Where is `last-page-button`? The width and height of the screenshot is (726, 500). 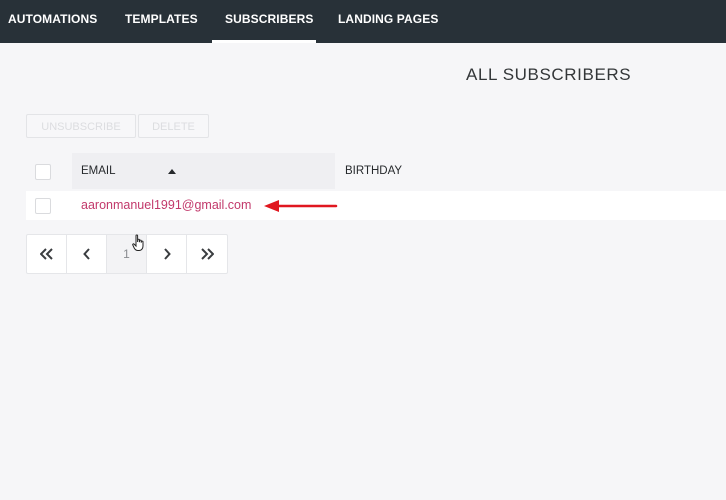 last-page-button is located at coordinates (207, 254).